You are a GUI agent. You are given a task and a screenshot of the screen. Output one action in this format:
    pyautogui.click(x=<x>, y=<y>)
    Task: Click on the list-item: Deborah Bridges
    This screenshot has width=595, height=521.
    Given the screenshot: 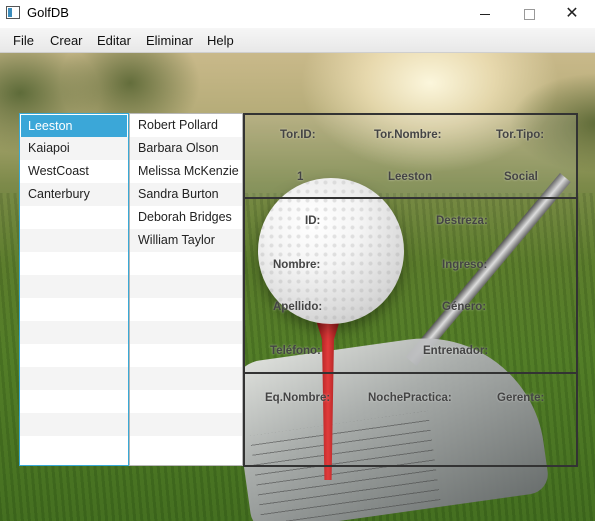 What is the action you would take?
    pyautogui.click(x=186, y=217)
    